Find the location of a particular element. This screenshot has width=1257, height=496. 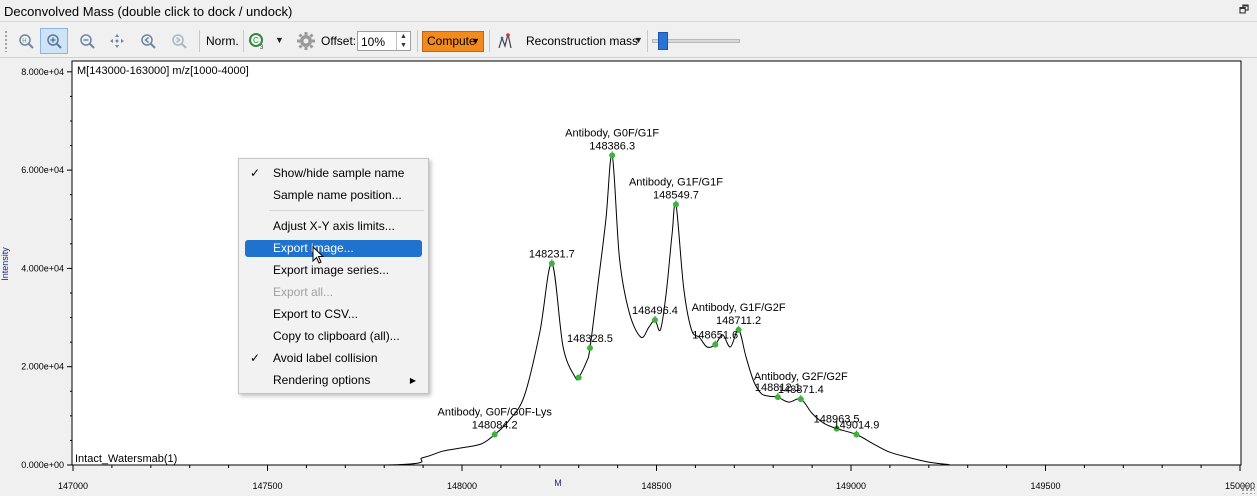

y-tick-label: 6.000e+04 is located at coordinates (42, 170).